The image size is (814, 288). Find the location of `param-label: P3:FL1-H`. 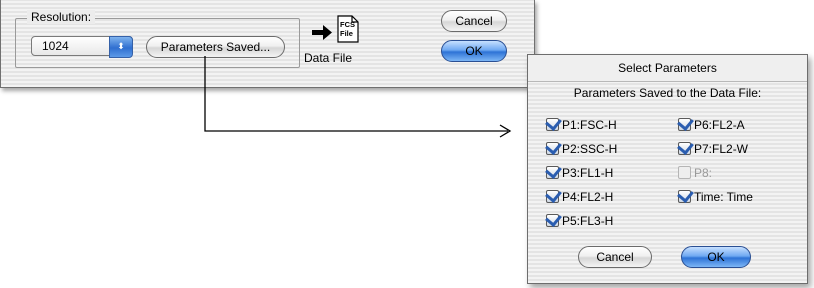

param-label: P3:FL1-H is located at coordinates (588, 173).